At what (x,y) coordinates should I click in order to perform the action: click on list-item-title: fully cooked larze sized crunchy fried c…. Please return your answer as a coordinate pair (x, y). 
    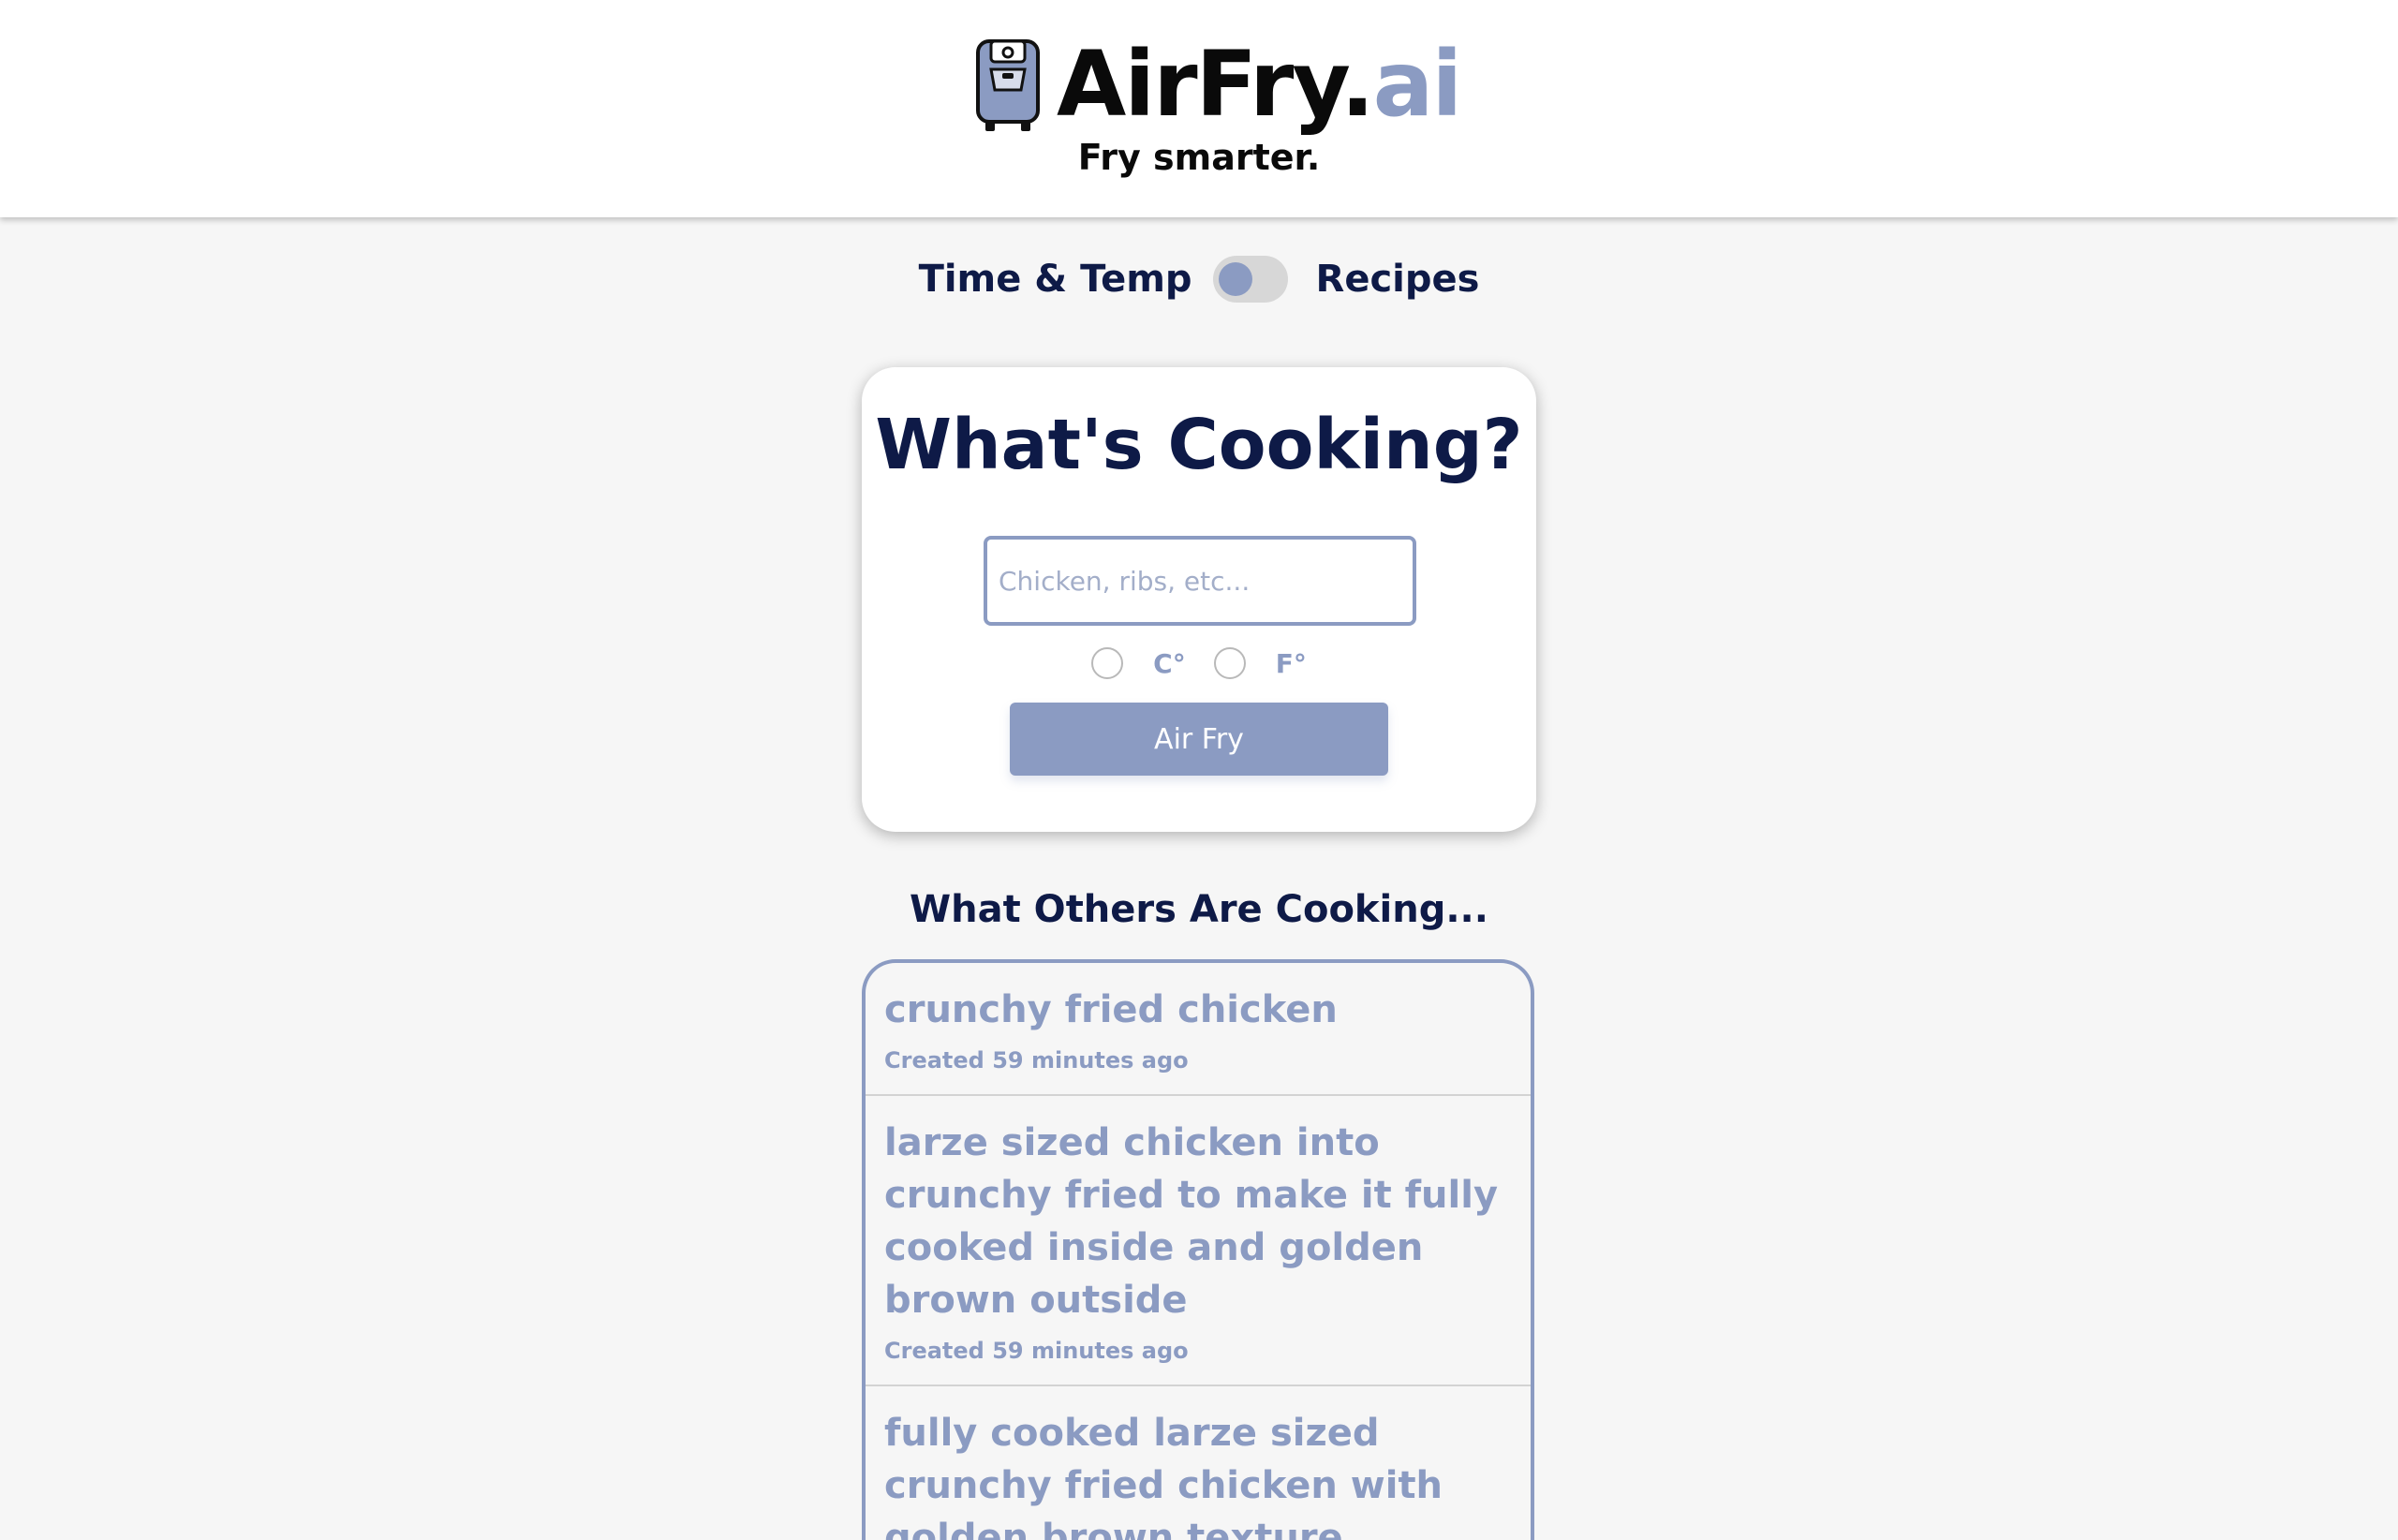
    Looking at the image, I should click on (1163, 1476).